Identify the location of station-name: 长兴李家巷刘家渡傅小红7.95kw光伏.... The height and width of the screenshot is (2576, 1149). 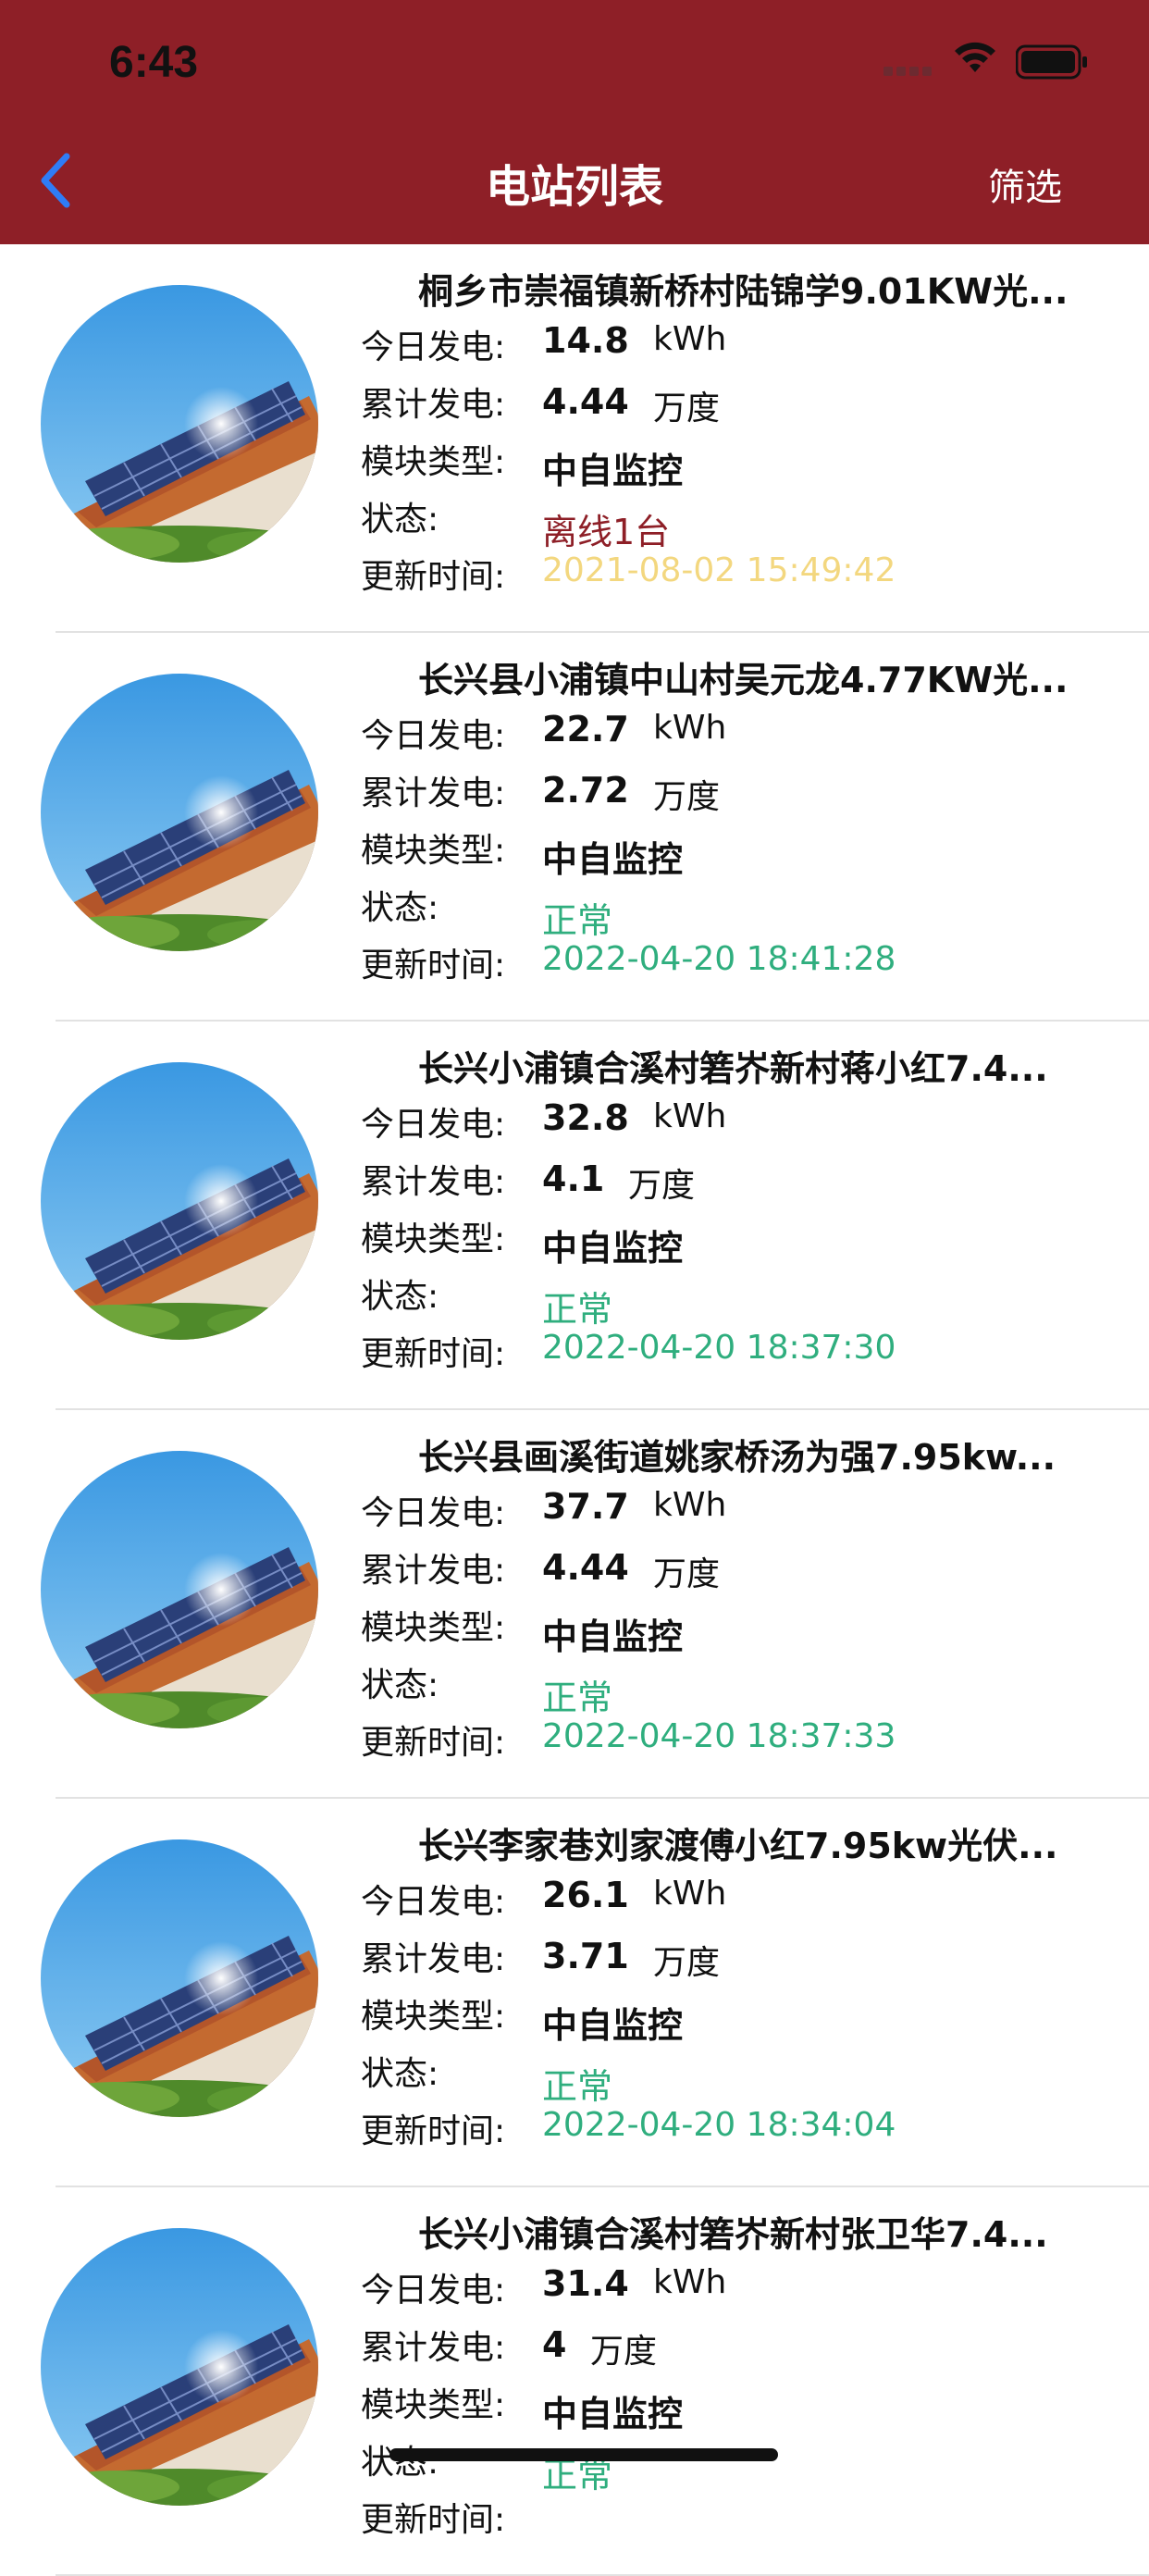
(738, 1846).